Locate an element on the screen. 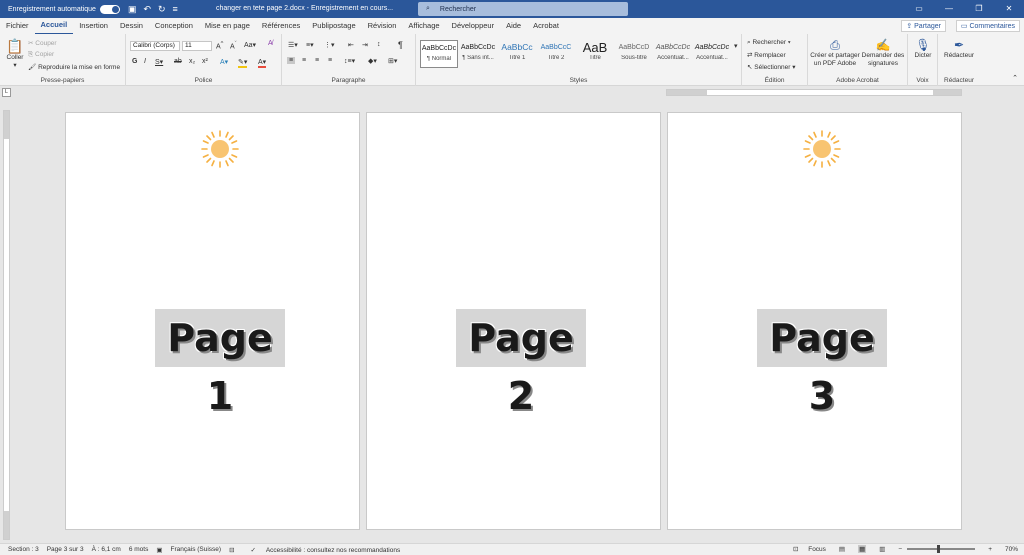 The image size is (1024, 555). zoom-level: 70% is located at coordinates (1011, 549).